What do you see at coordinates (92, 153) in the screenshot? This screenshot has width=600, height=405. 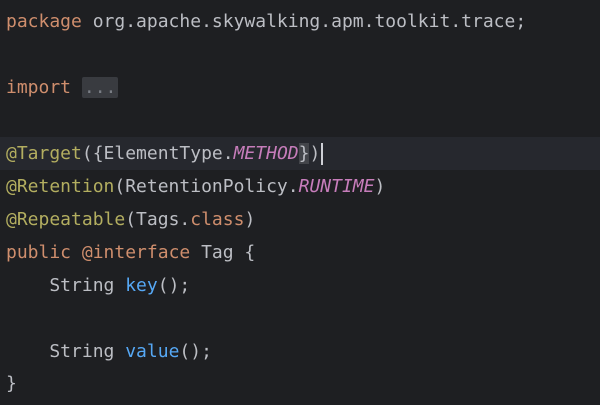 I see `target-open: ({` at bounding box center [92, 153].